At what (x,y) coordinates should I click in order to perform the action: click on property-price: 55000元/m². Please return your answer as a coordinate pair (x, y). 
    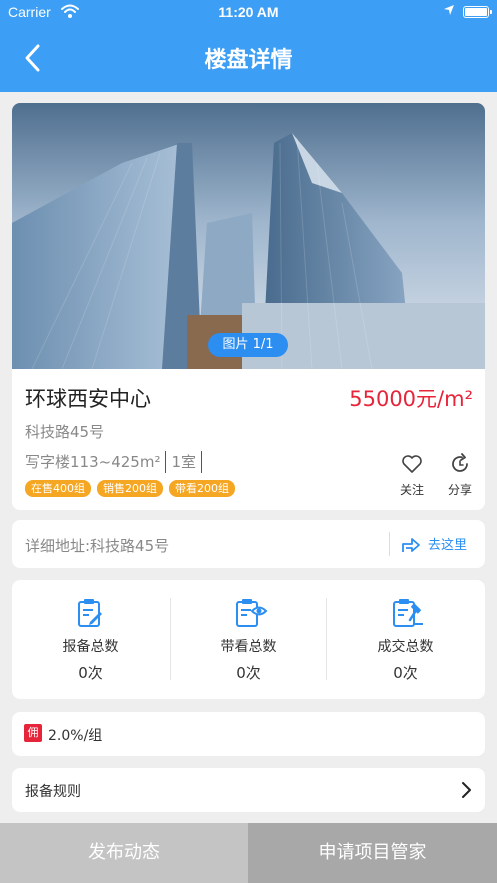
    Looking at the image, I should click on (411, 399).